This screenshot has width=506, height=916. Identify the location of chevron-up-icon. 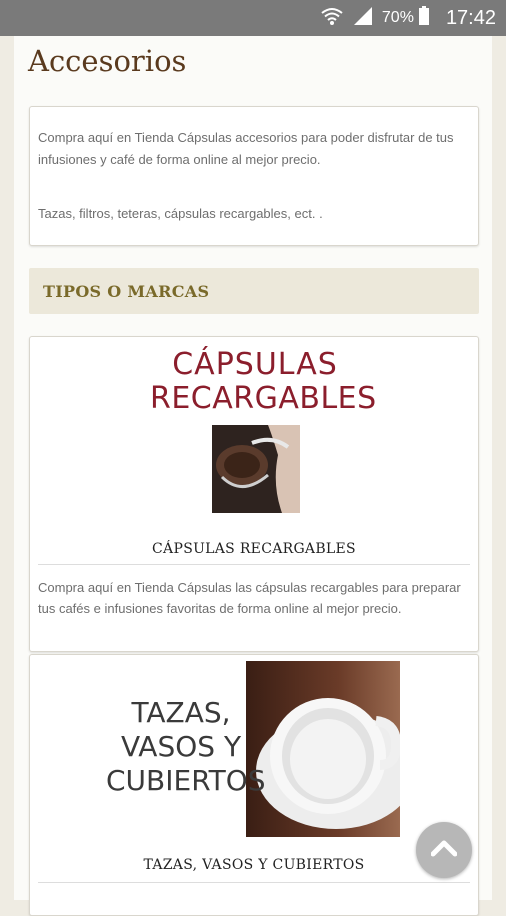
(444, 850).